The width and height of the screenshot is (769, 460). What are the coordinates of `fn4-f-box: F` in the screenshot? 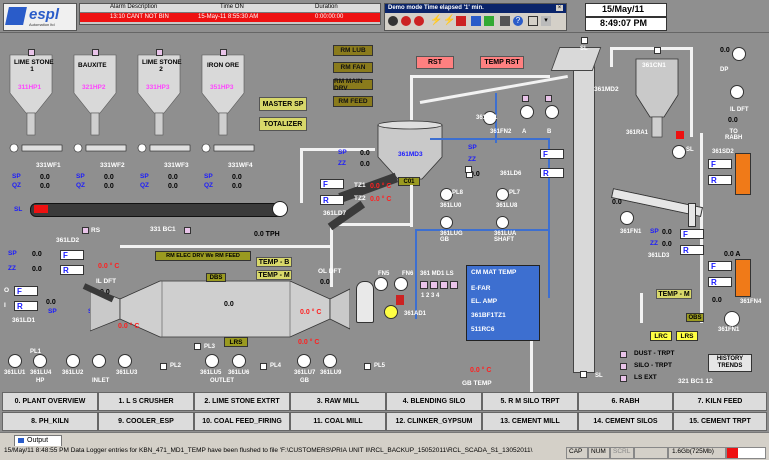 It's located at (720, 266).